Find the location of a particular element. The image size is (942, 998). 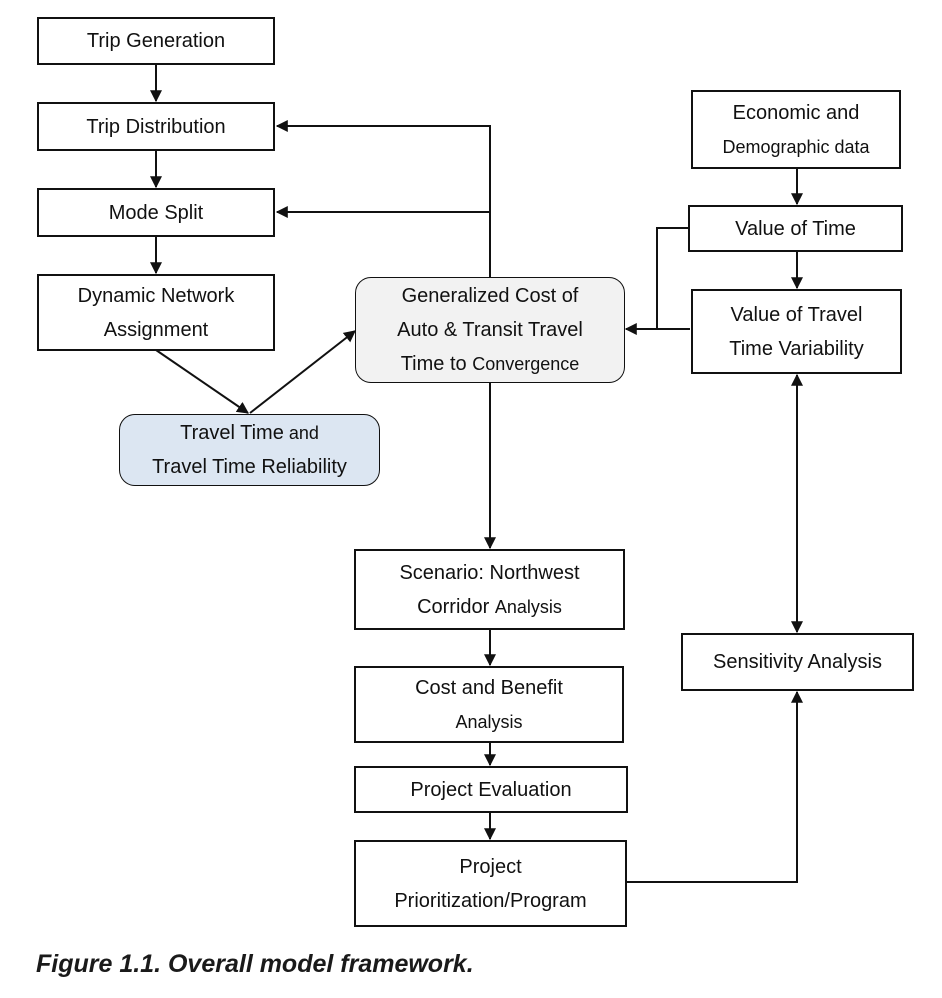

node-dynamic-network-assignment: Dynamic Network Assignment is located at coordinates (156, 312).